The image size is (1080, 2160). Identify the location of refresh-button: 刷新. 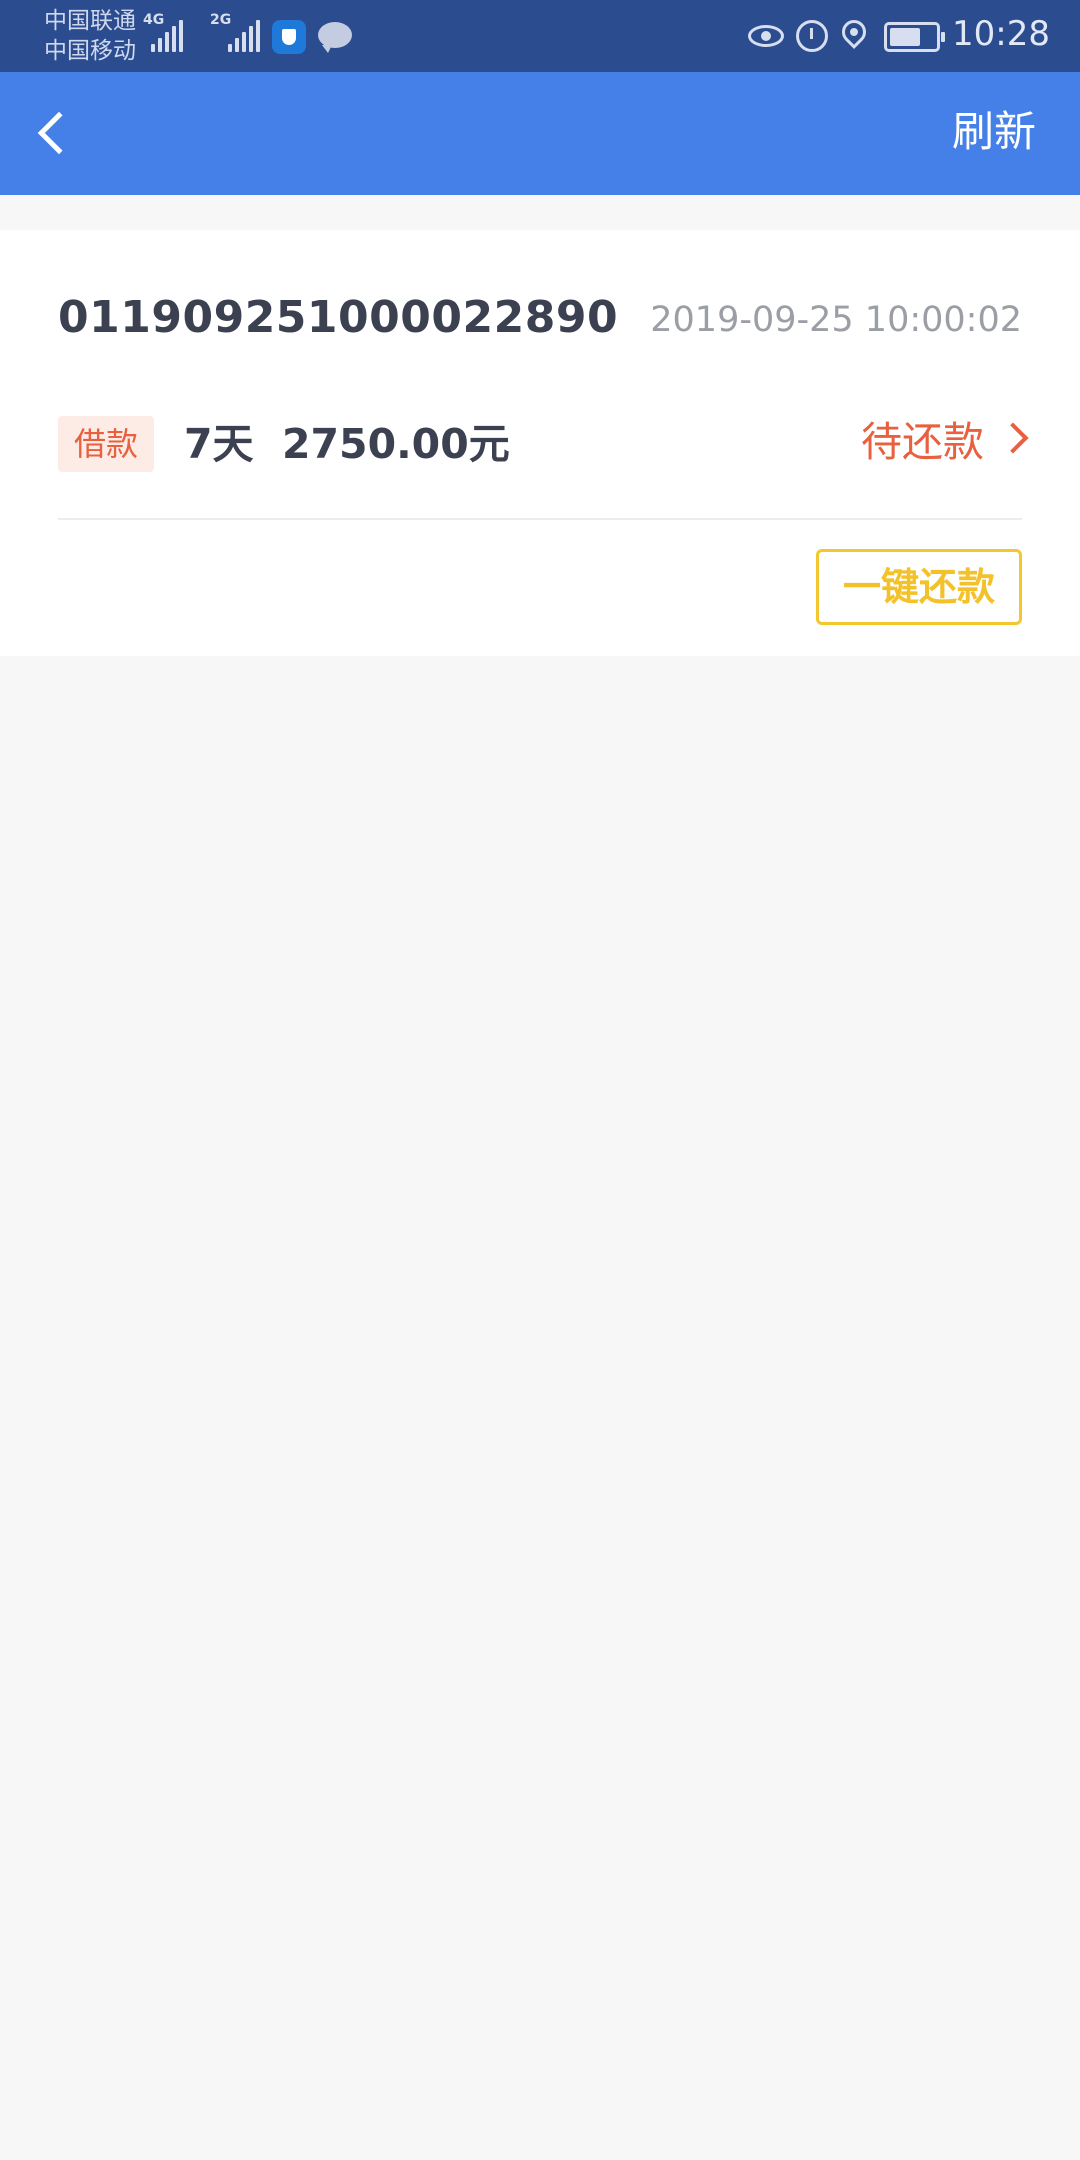
(994, 132).